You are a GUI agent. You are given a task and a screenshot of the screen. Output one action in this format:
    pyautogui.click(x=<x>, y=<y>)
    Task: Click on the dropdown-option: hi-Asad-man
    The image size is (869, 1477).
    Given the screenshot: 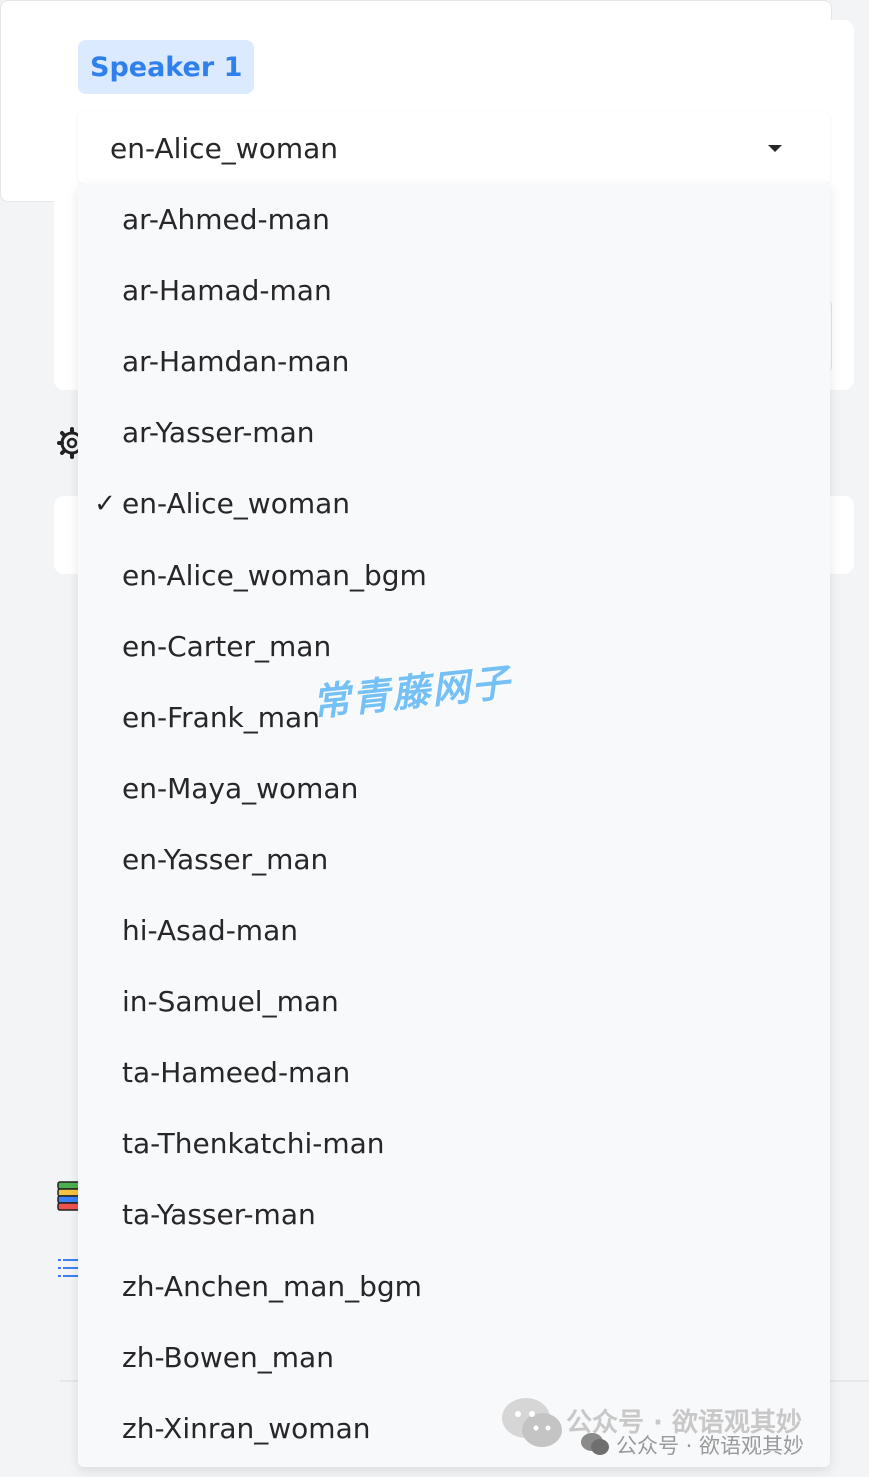 What is the action you would take?
    pyautogui.click(x=454, y=930)
    